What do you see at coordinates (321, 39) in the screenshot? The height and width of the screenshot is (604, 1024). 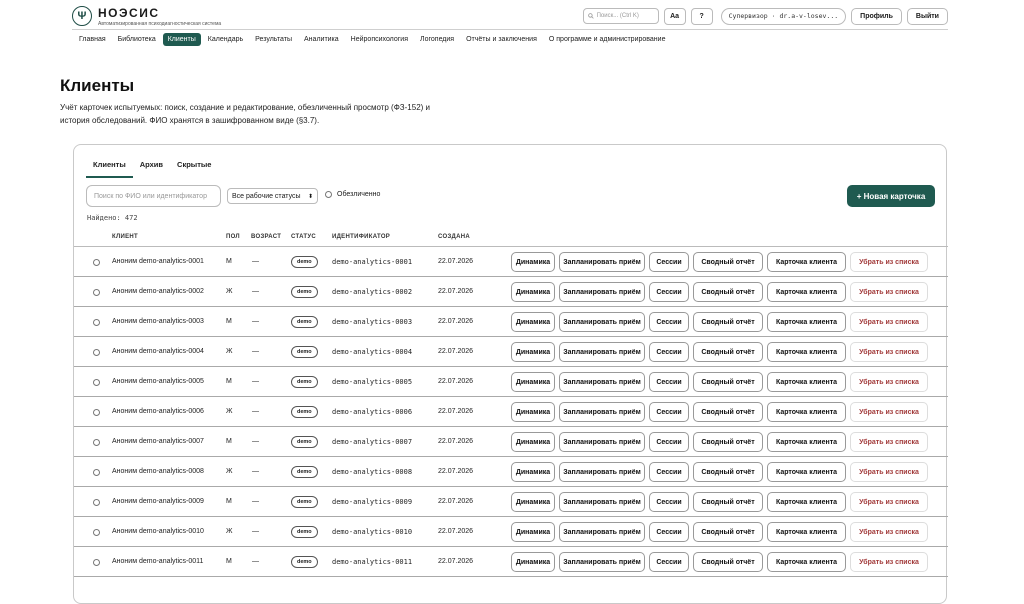 I see `nav-item: Аналитика` at bounding box center [321, 39].